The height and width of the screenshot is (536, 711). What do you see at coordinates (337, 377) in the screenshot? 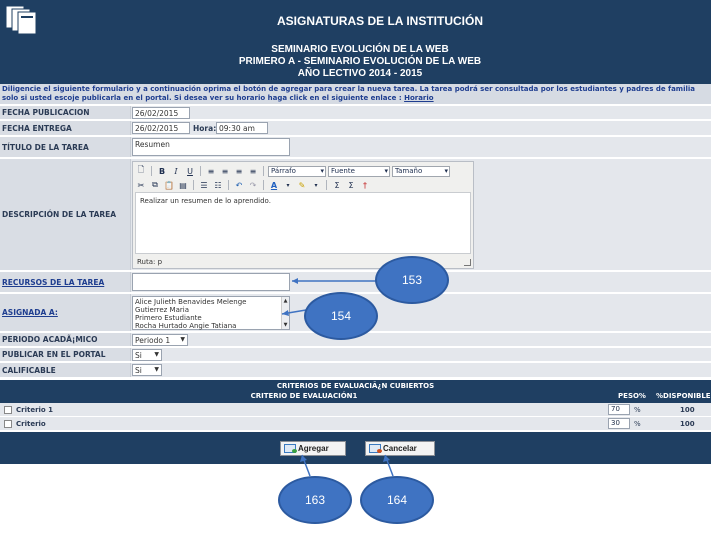
I see `annotation-arrows` at bounding box center [337, 377].